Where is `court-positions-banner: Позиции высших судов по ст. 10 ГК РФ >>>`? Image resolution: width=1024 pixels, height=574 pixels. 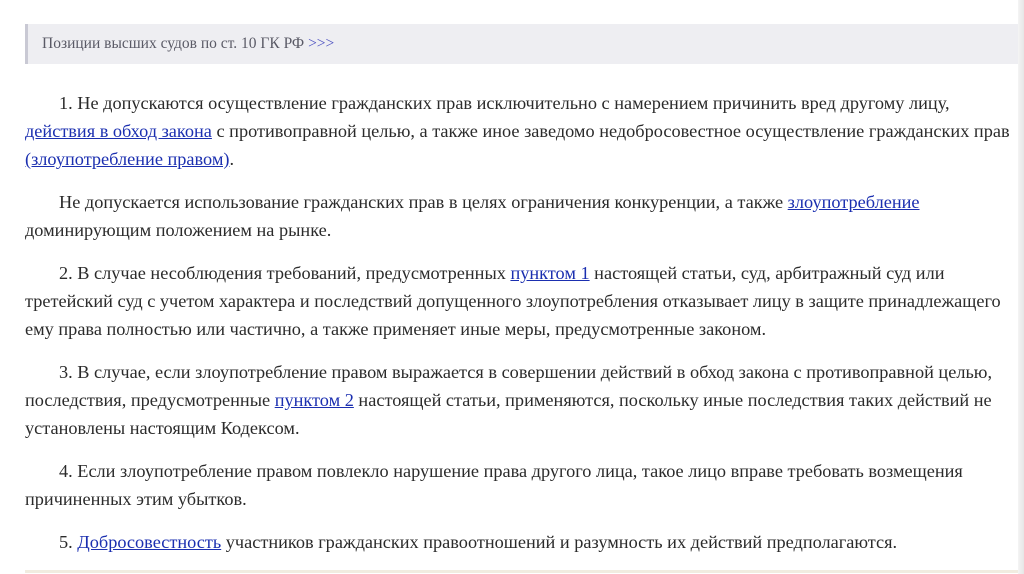 court-positions-banner: Позиции высших судов по ст. 10 ГК РФ >>> is located at coordinates (522, 44).